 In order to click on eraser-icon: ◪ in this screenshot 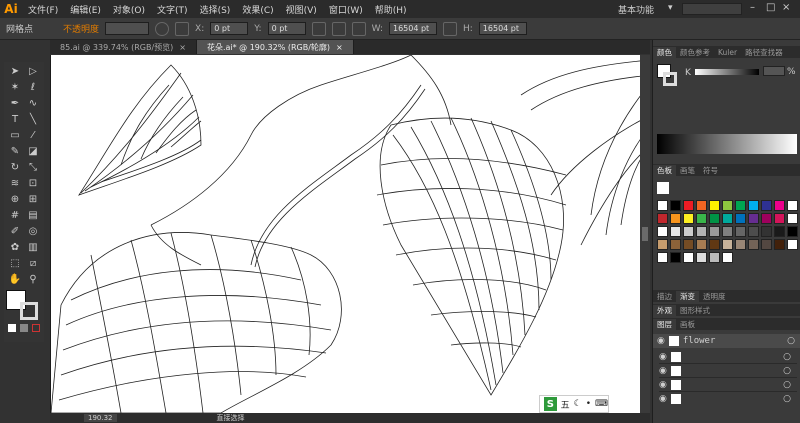, I will do `click(33, 151)`.